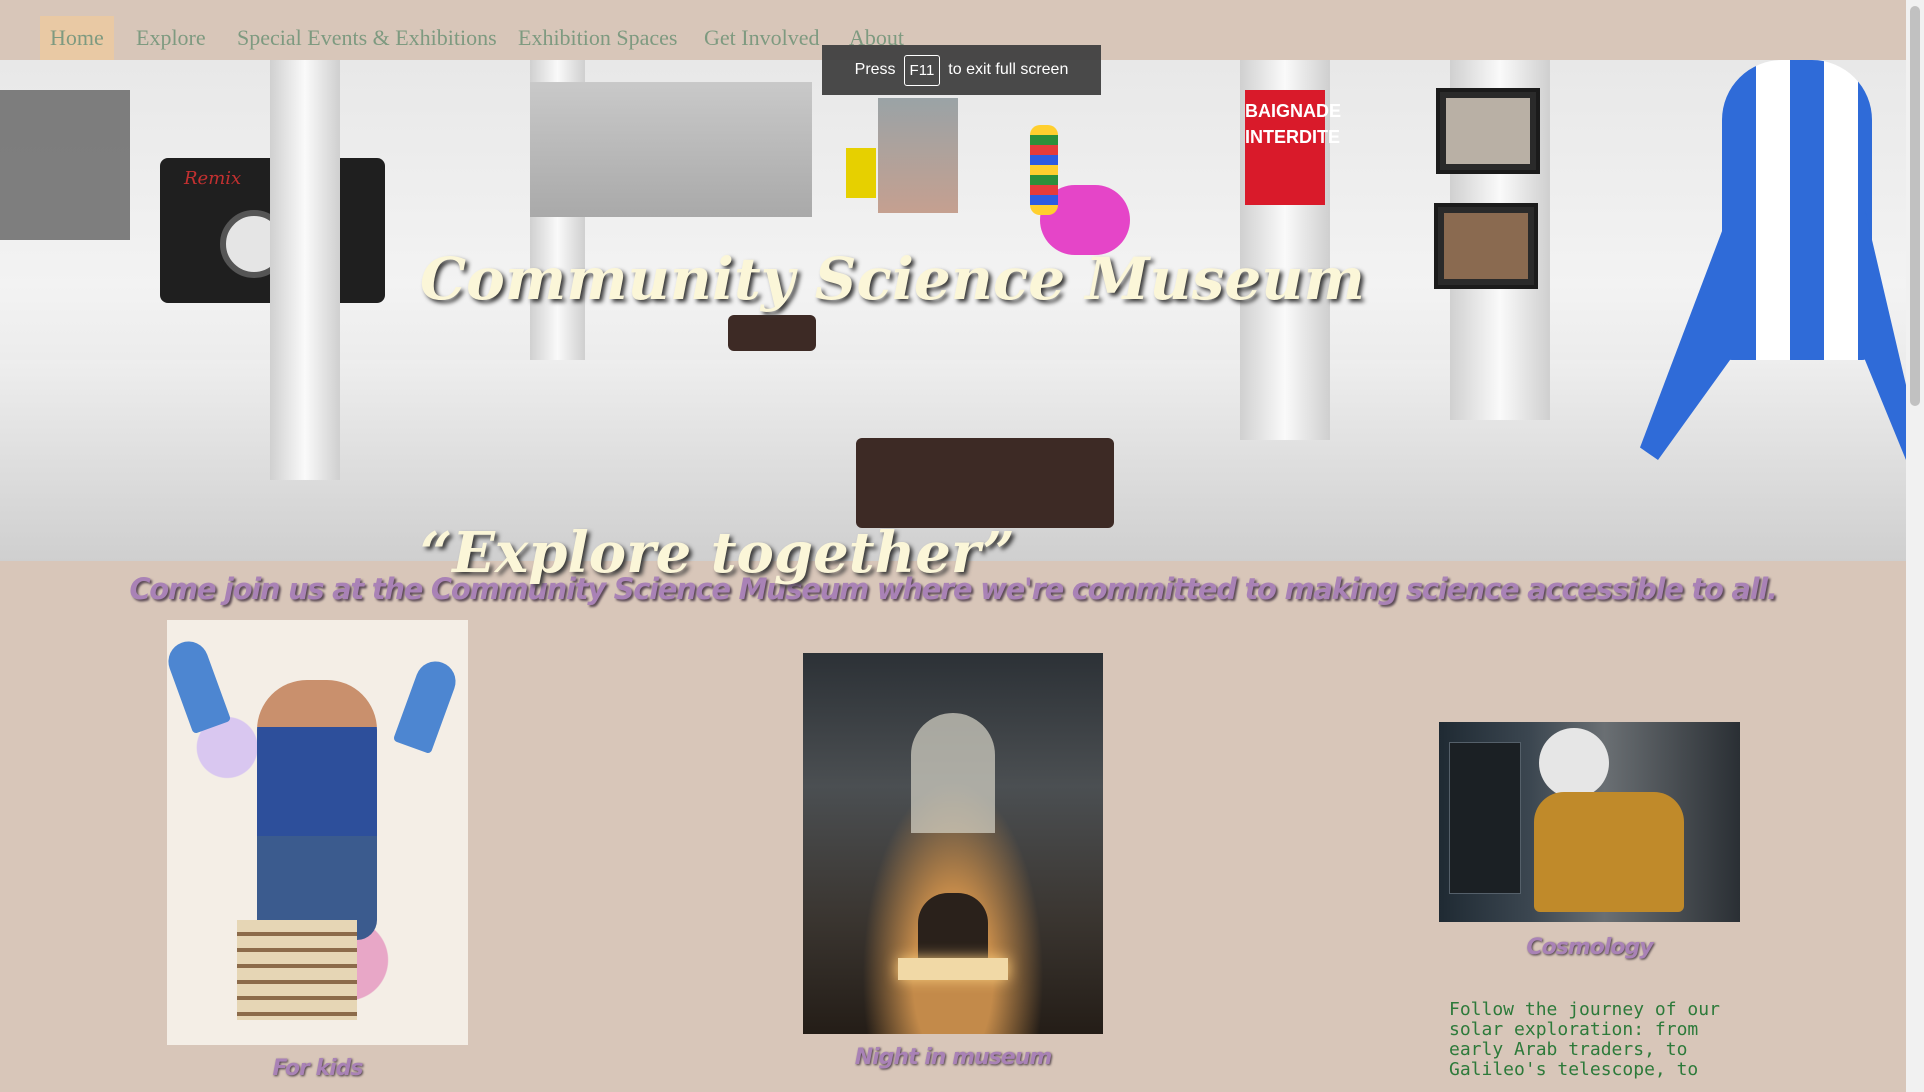  I want to click on rocket-sculpture, so click(1797, 210).